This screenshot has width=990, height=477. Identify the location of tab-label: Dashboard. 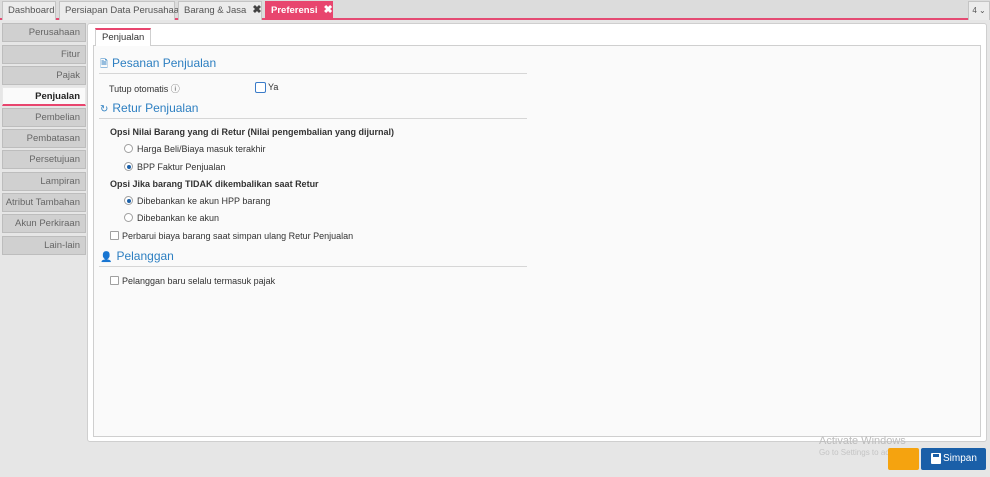
(31, 10).